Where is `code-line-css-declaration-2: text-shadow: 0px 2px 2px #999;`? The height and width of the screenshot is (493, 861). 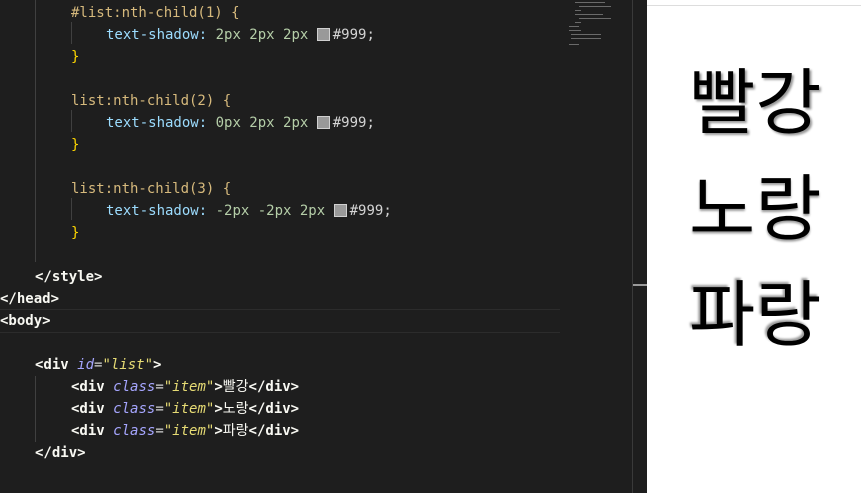 code-line-css-declaration-2: text-shadow: 0px 2px 2px #999; is located at coordinates (240, 123).